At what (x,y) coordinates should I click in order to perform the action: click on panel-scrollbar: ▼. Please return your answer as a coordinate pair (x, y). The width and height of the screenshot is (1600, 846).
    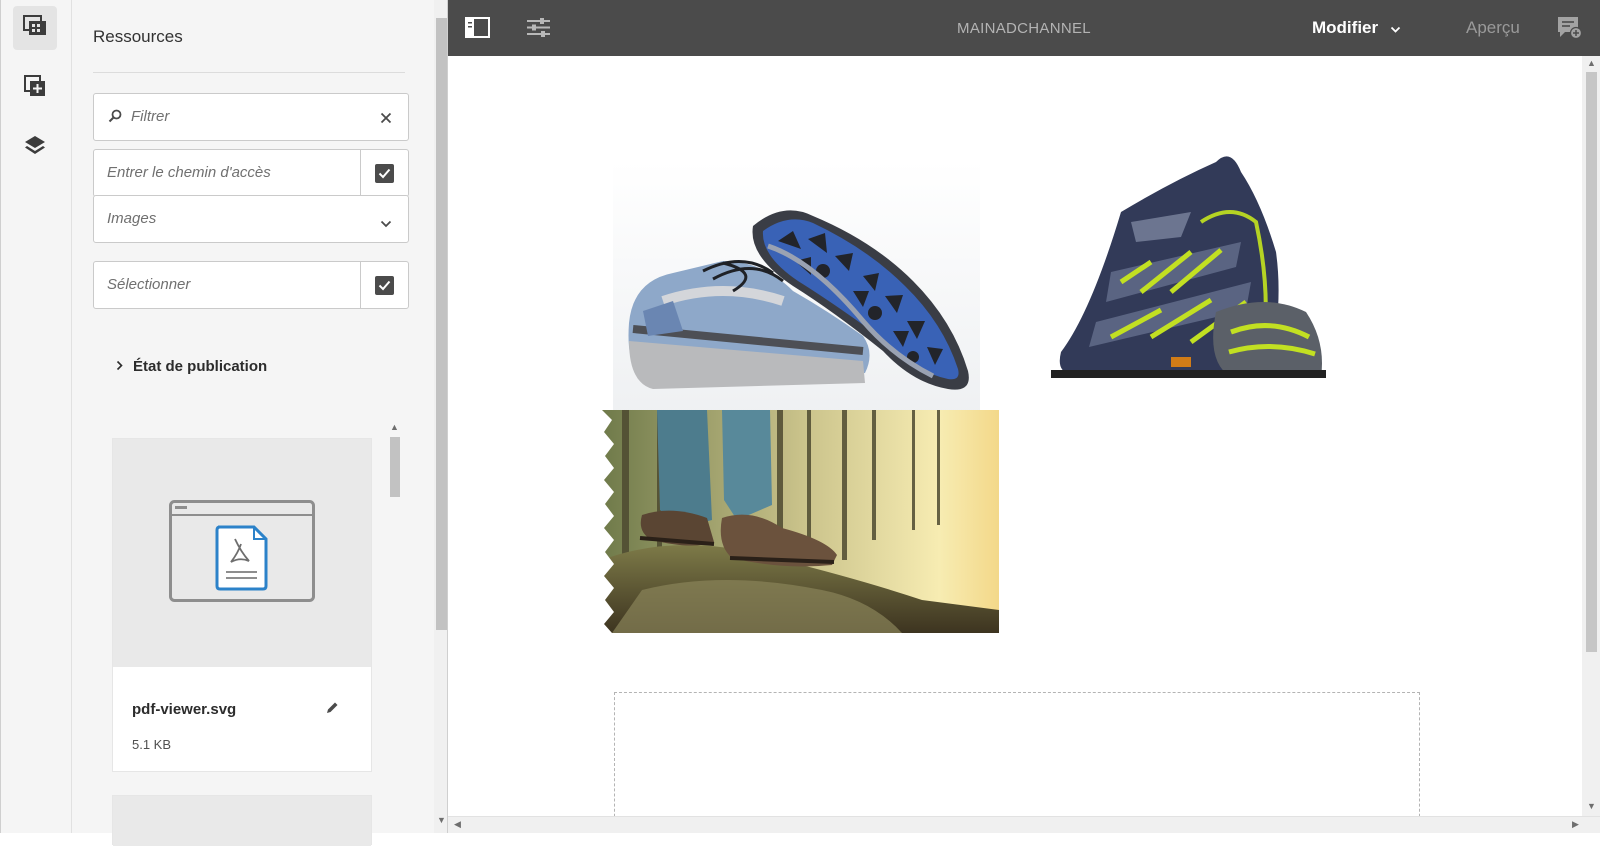
    Looking at the image, I should click on (441, 416).